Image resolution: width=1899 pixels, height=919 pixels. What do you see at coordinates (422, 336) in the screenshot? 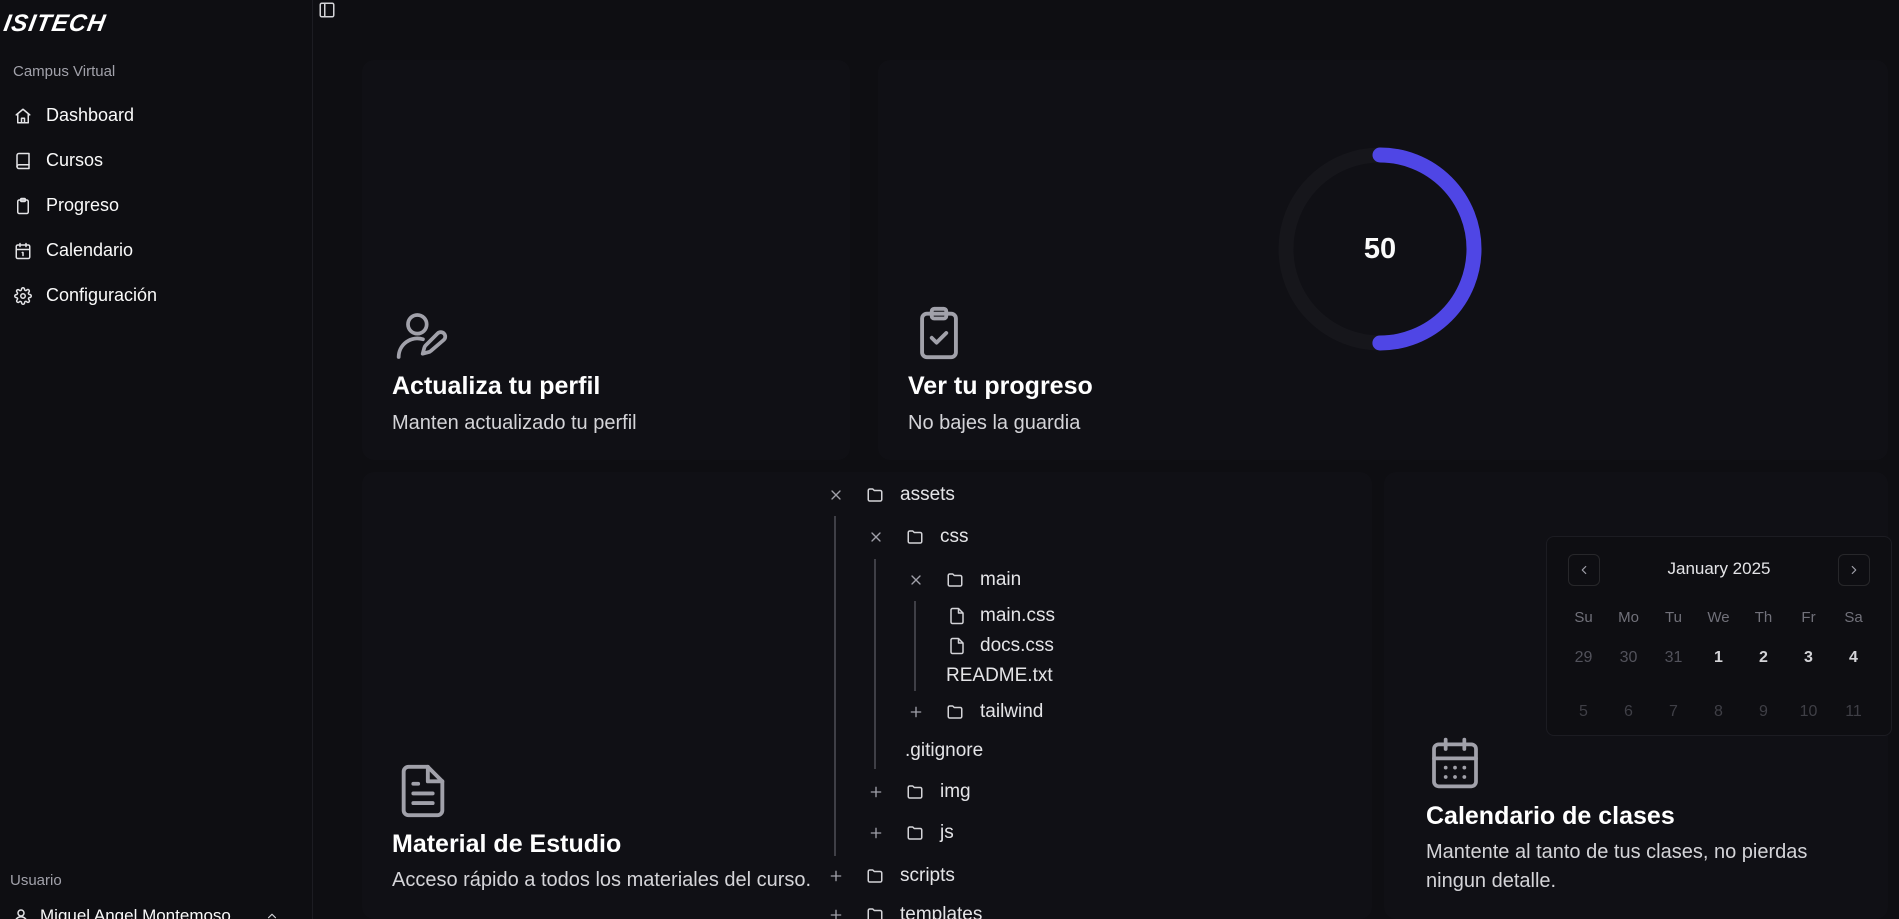
I see `user-pen-icon` at bounding box center [422, 336].